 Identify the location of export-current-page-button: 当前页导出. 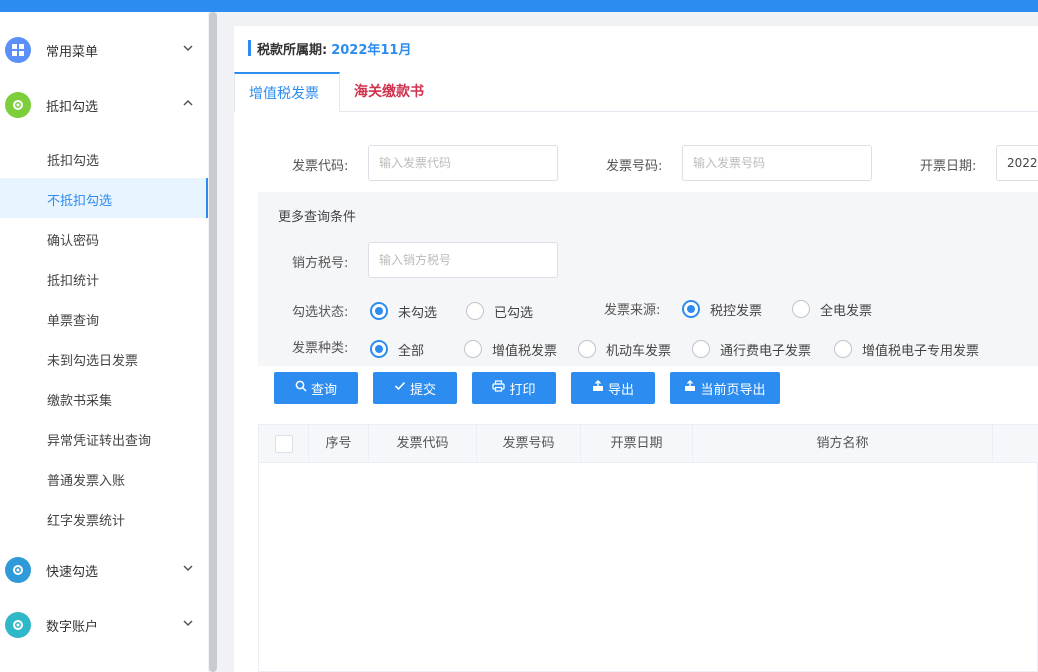
(725, 388).